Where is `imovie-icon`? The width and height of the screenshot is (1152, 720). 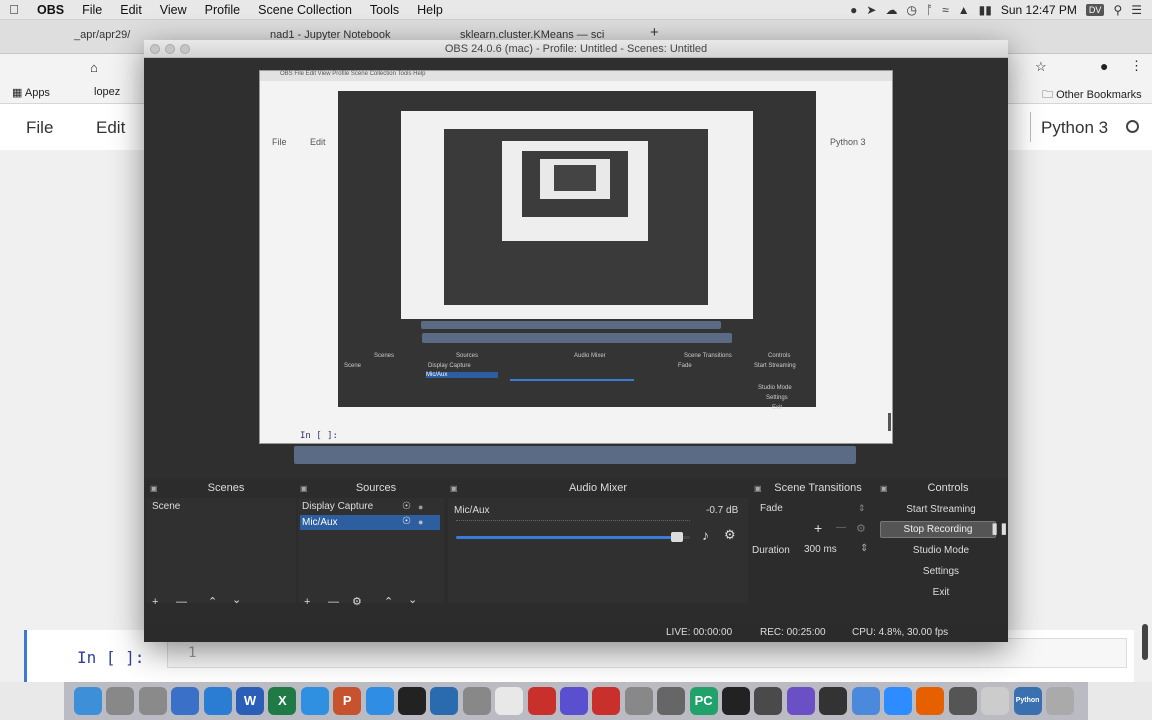 imovie-icon is located at coordinates (800, 701).